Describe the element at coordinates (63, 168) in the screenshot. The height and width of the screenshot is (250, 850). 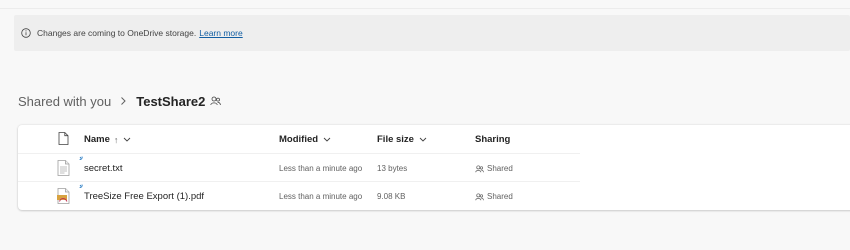
I see `text-file-icon` at that location.